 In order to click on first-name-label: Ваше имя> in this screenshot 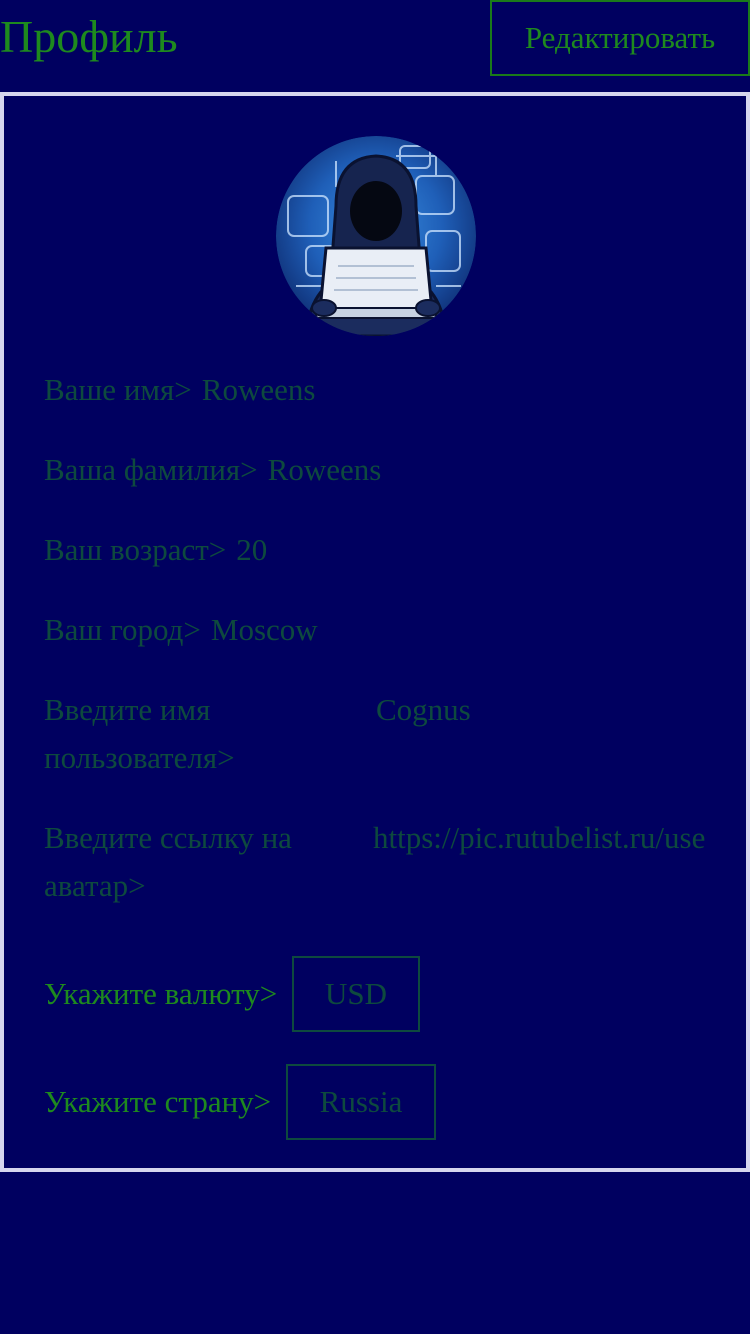, I will do `click(118, 389)`.